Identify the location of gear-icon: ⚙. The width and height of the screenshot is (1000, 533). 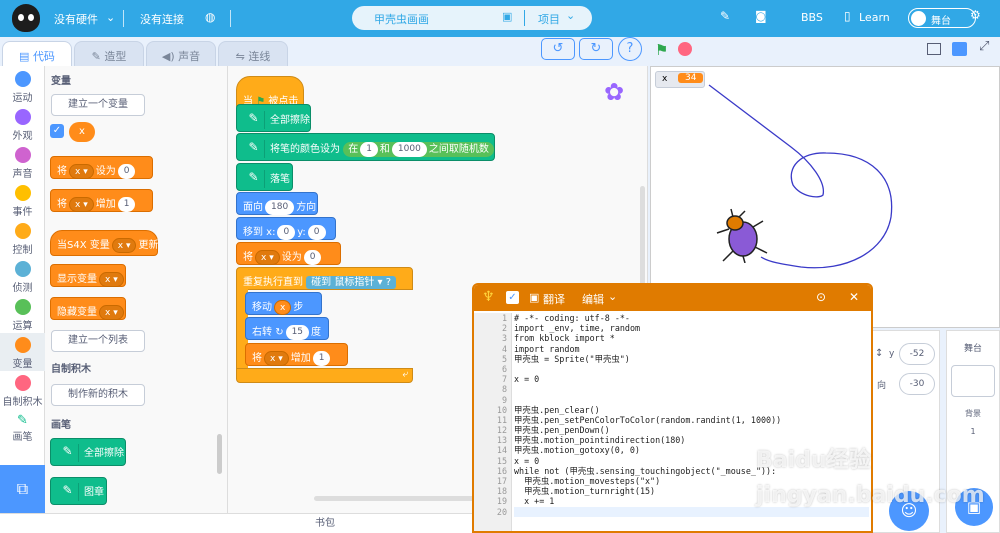
(975, 15).